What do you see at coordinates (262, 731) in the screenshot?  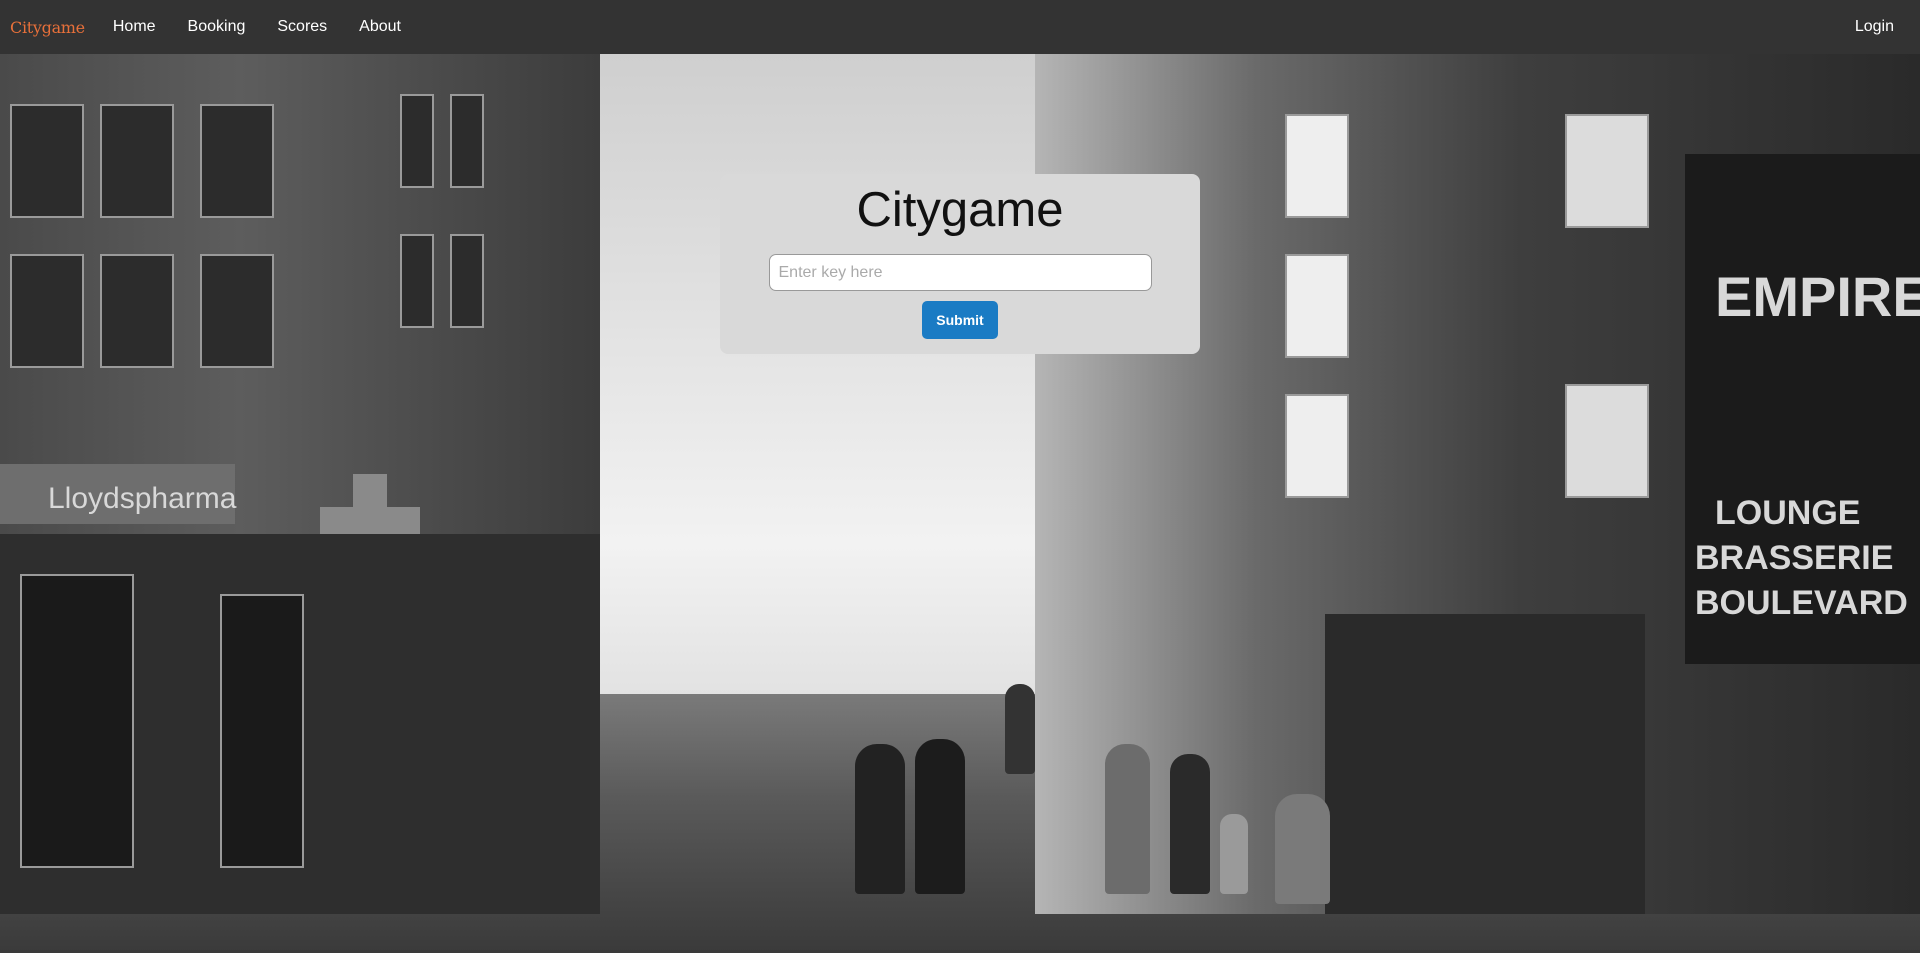 I see `shop-window` at bounding box center [262, 731].